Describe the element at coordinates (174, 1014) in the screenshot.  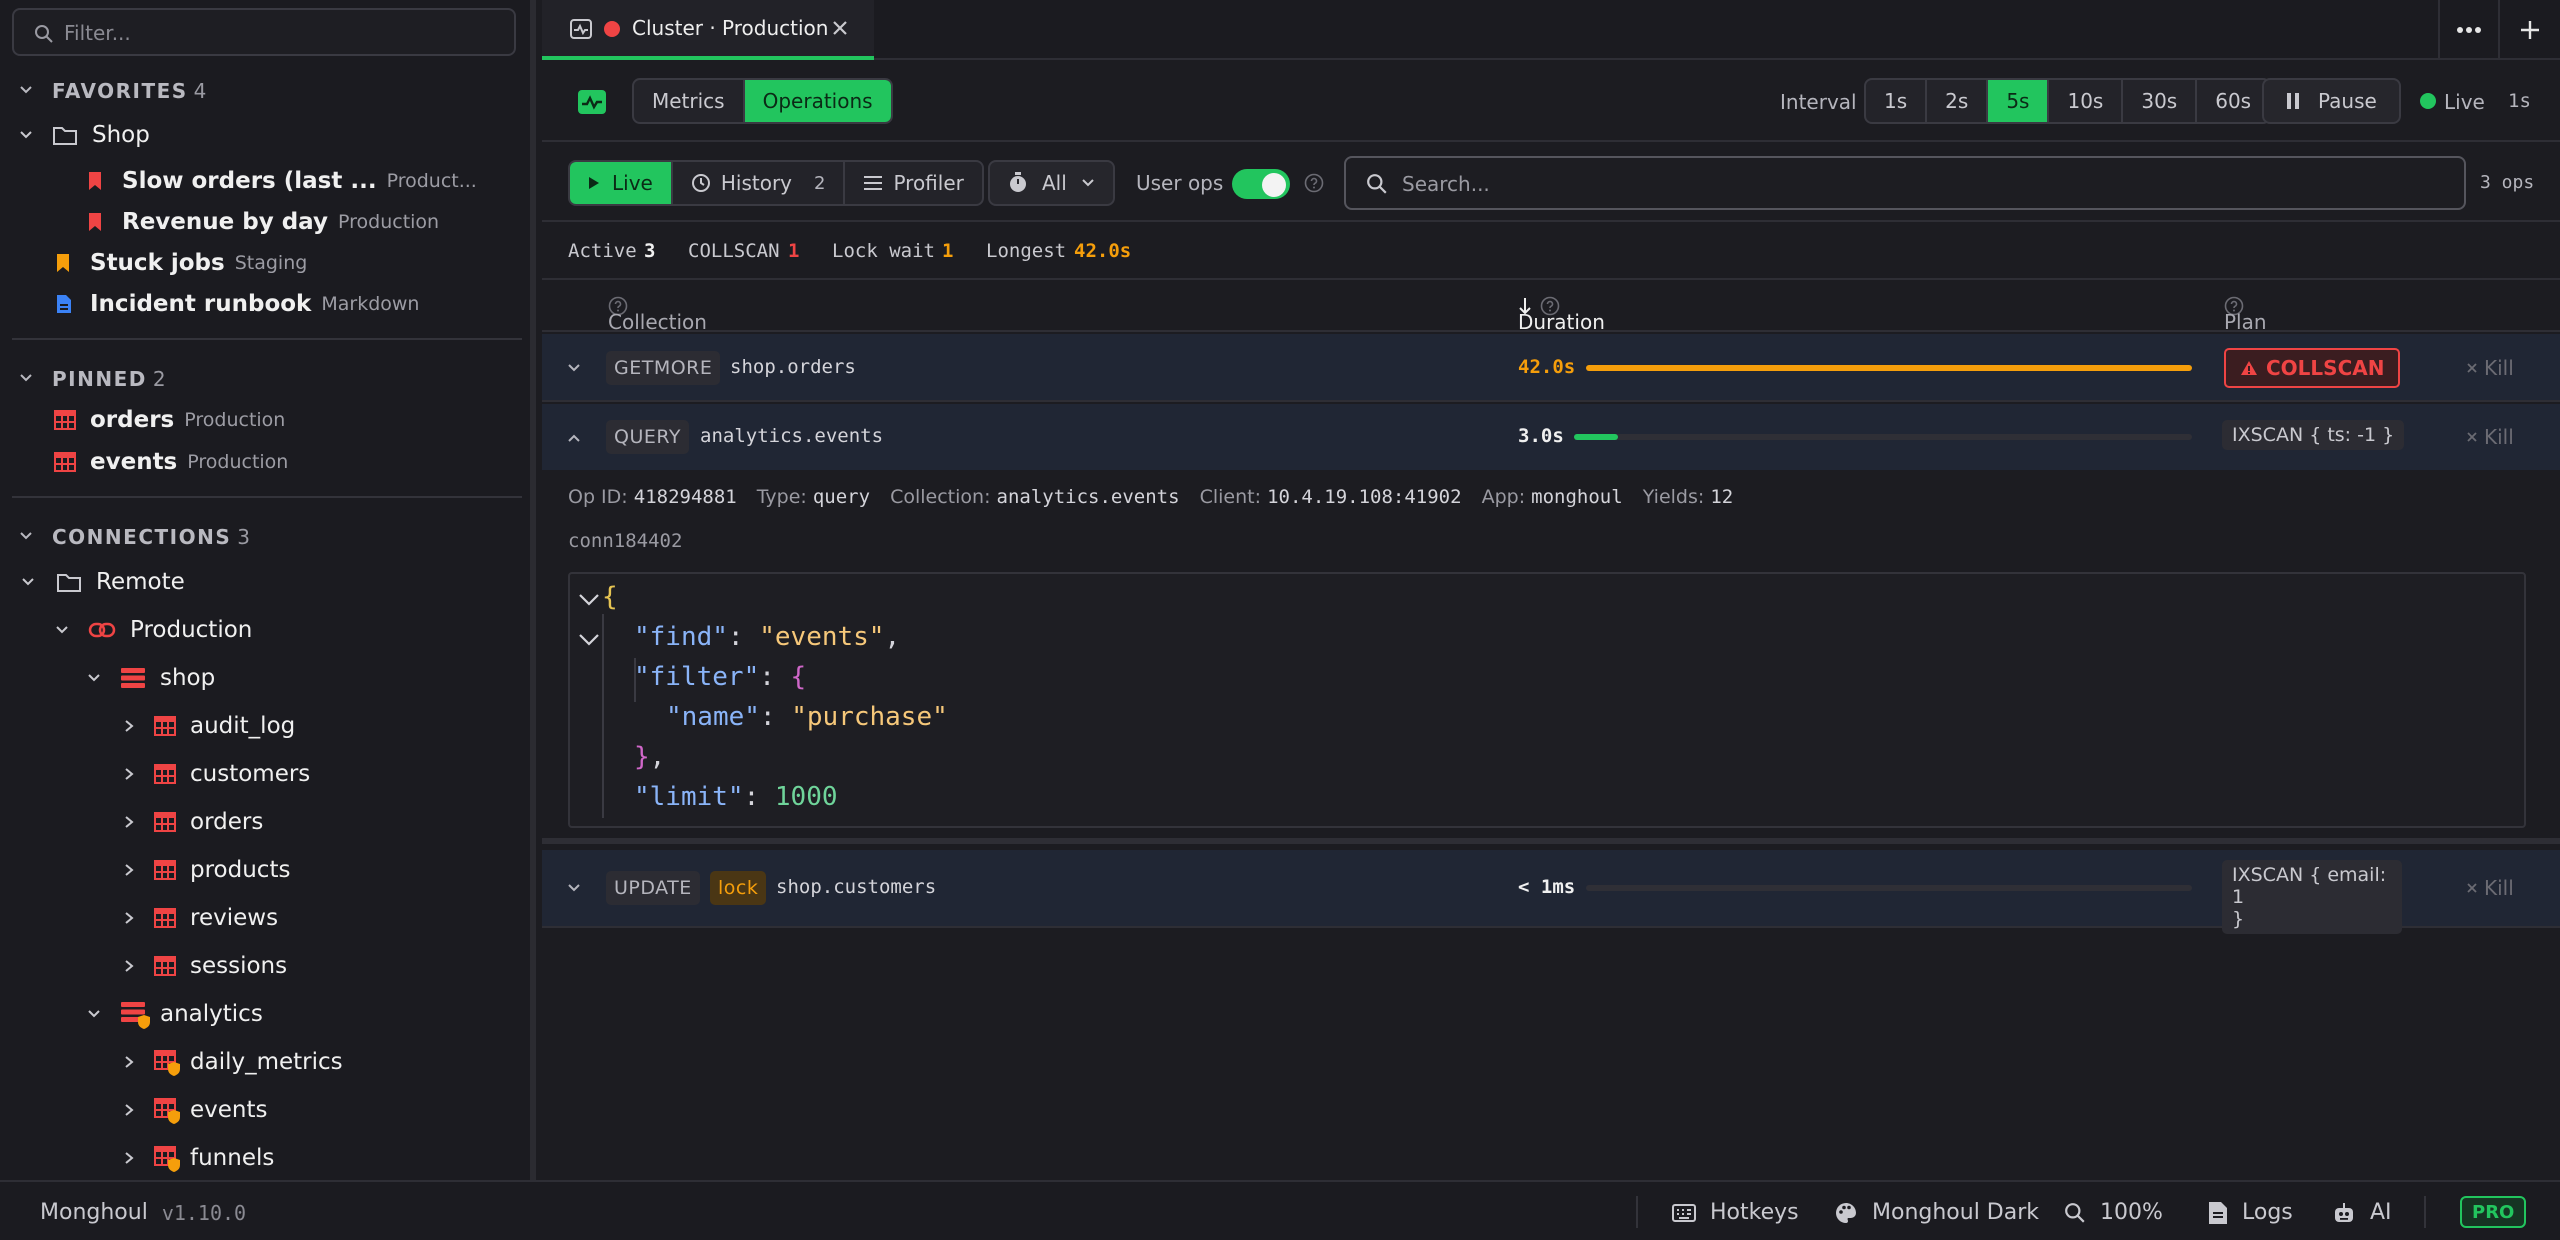
I see `database-analytics: analytics` at that location.